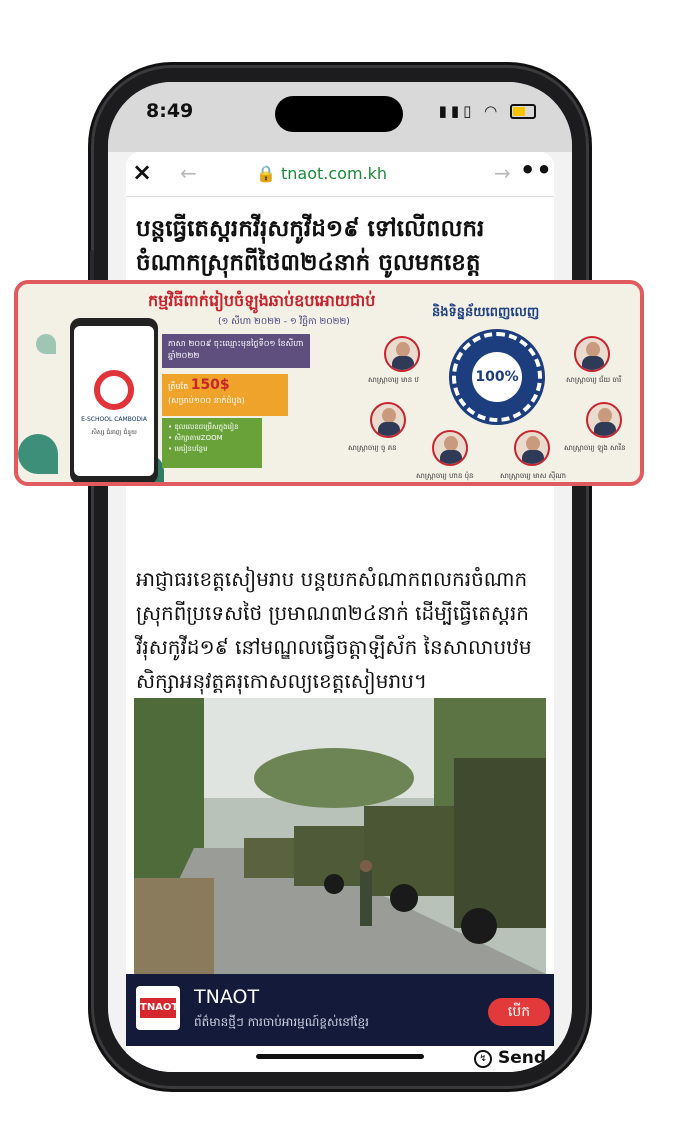  I want to click on app-tagline: ព័ត៌មានថ្មីៗ ការចាប់អារម្មណ៍ខ្ពស់នៅខ្មែរ, so click(281, 1022).